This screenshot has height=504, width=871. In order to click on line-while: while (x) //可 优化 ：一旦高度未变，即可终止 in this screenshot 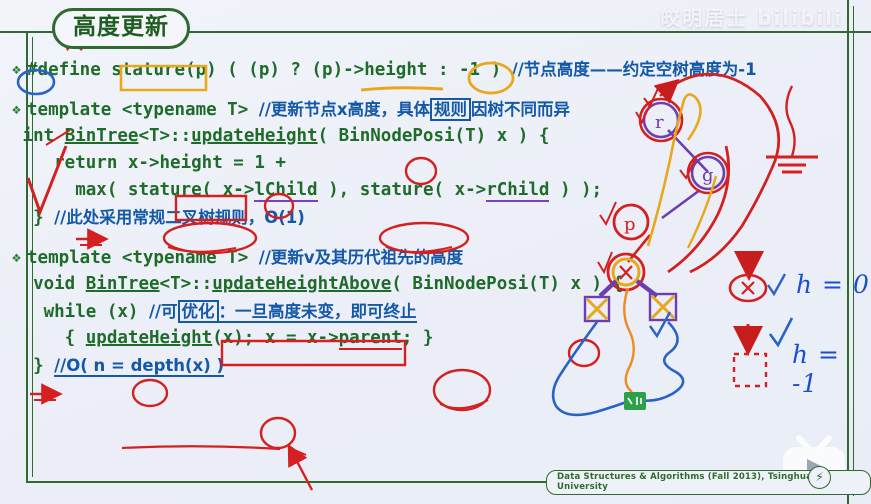, I will do `click(362, 311)`.